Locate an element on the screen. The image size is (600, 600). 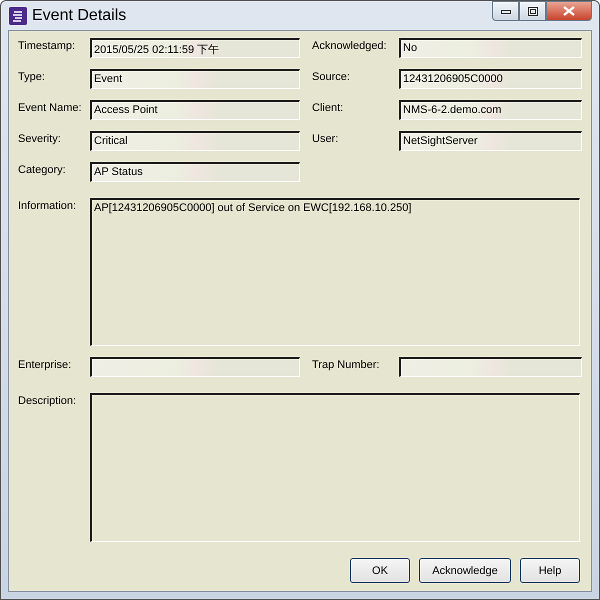
field-label: Timestamp: is located at coordinates (47, 45).